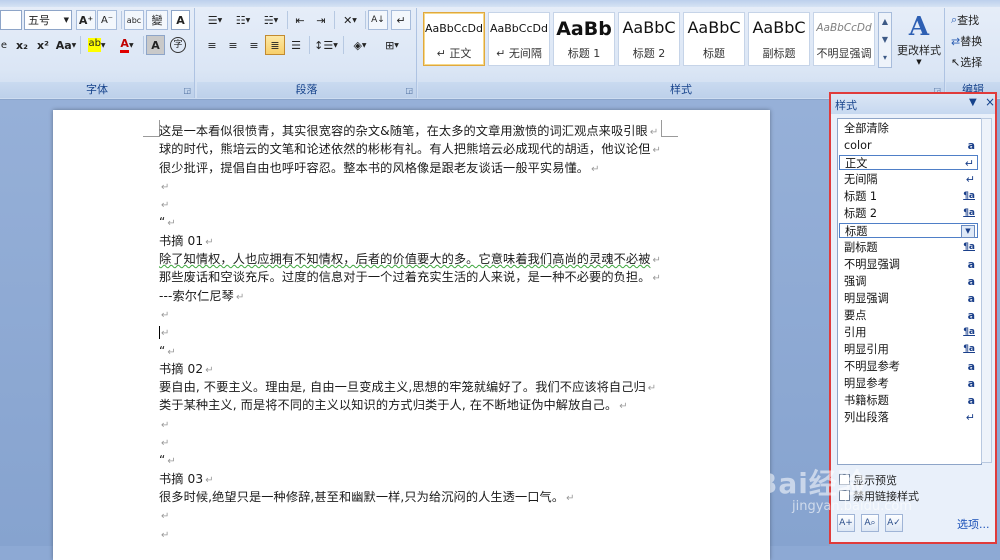  Describe the element at coordinates (409, 168) in the screenshot. I see `document-line: 很少批评，提倡自由也呼吁容忍。整本书的风格像是跟老友谈话一般平实易懂。 ↵` at that location.